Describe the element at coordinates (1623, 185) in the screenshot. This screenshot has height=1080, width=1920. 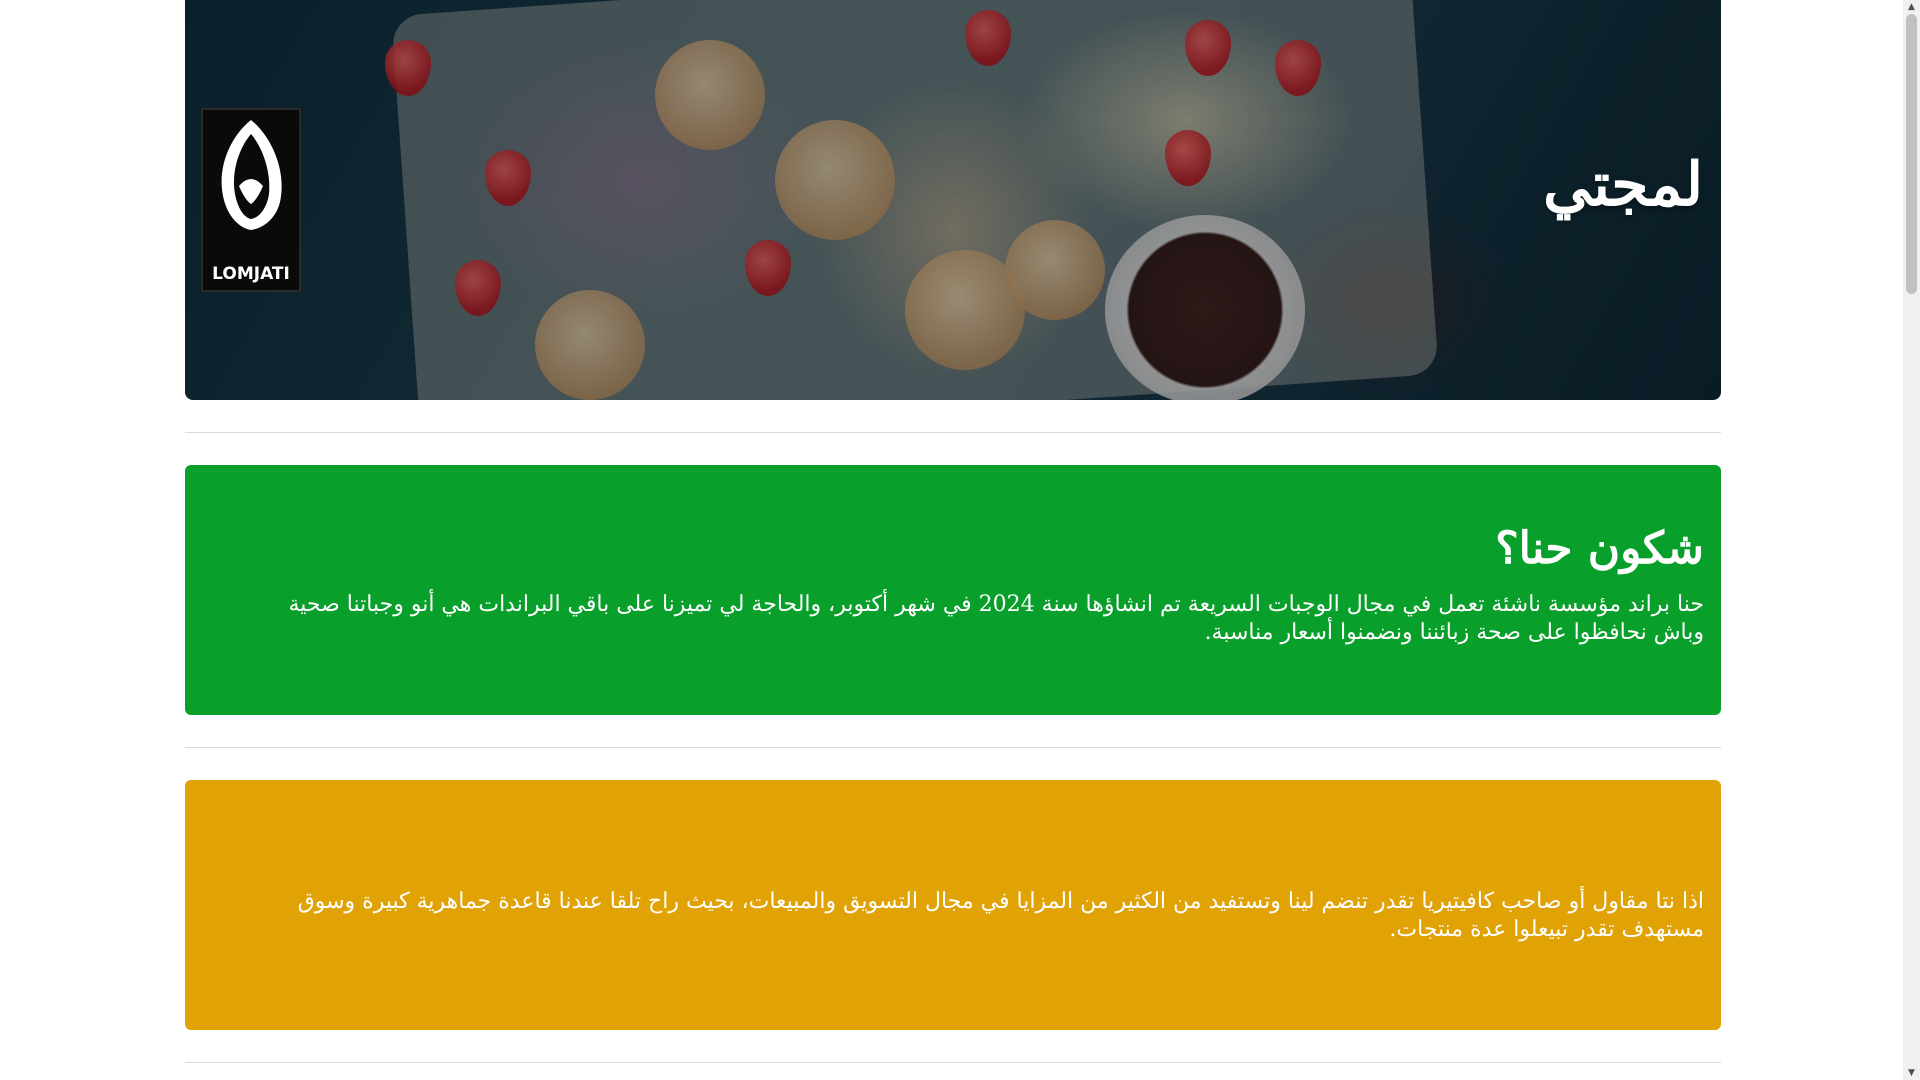
I see `hero-title: لمجتي` at that location.